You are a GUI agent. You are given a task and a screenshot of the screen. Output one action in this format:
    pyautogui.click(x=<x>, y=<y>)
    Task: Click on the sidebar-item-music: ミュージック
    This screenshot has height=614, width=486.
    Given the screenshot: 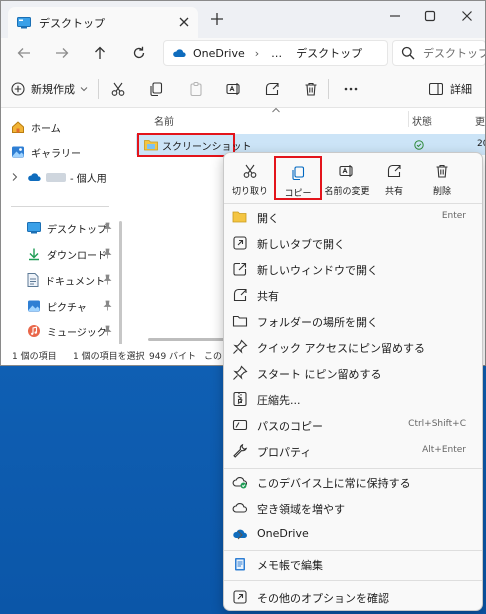 What is the action you would take?
    pyautogui.click(x=69, y=331)
    